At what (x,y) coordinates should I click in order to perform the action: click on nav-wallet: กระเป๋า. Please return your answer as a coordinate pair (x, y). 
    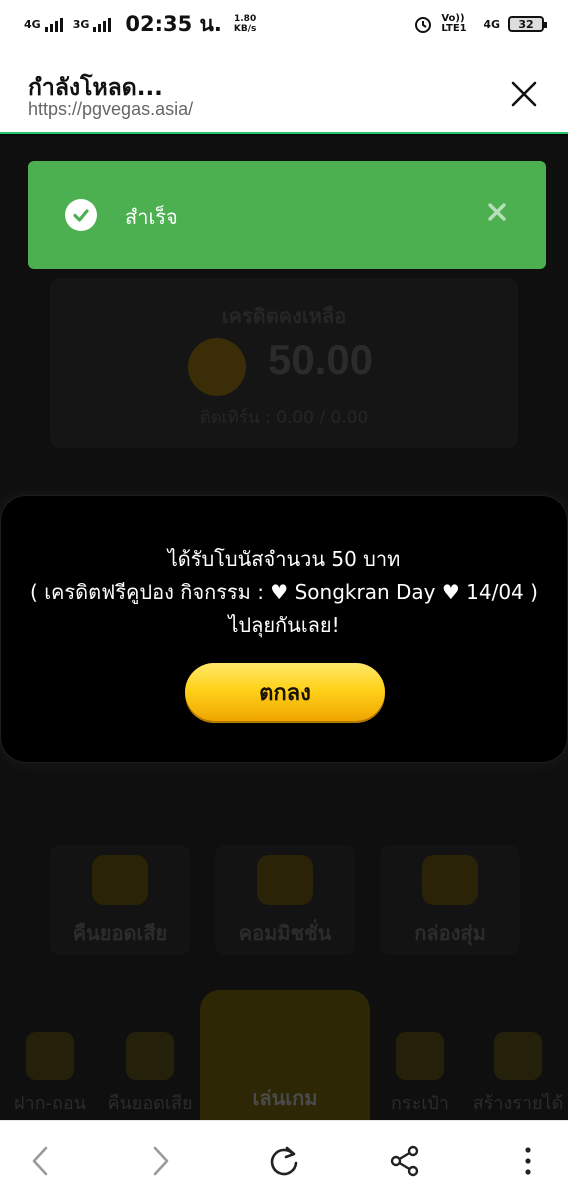
    Looking at the image, I should click on (420, 1074).